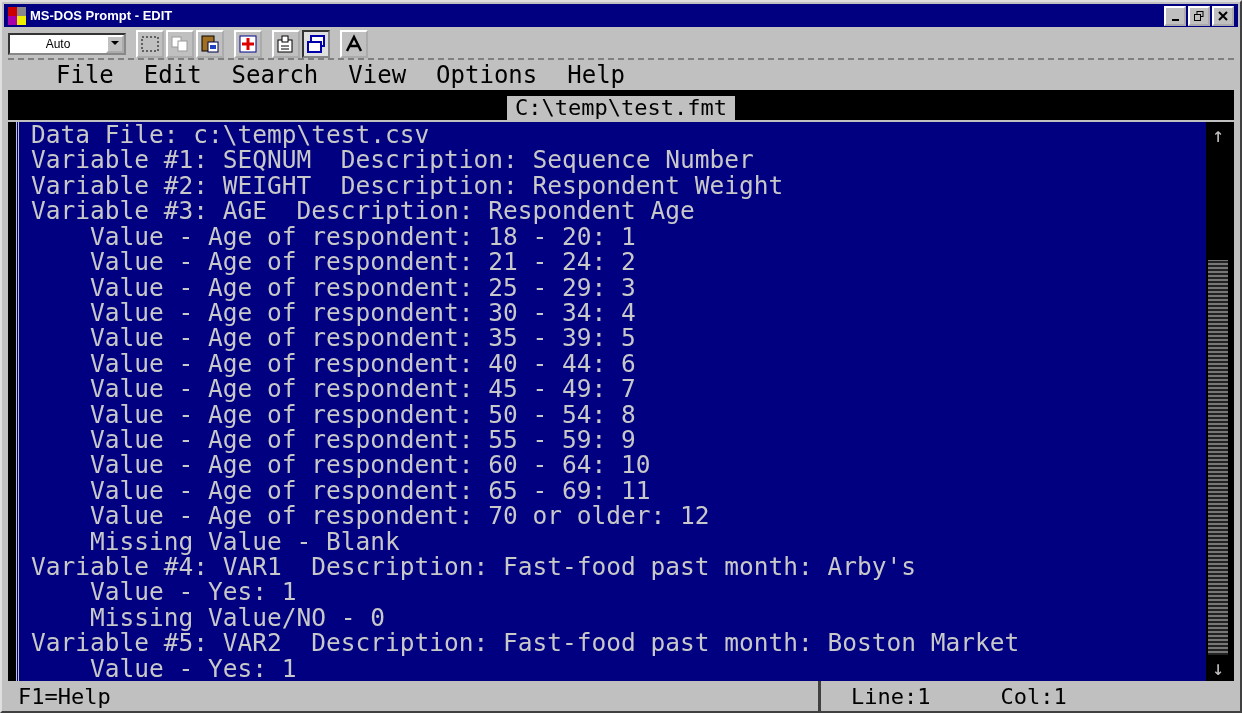 The height and width of the screenshot is (713, 1242). What do you see at coordinates (1175, 19) in the screenshot?
I see `minimize-icon` at bounding box center [1175, 19].